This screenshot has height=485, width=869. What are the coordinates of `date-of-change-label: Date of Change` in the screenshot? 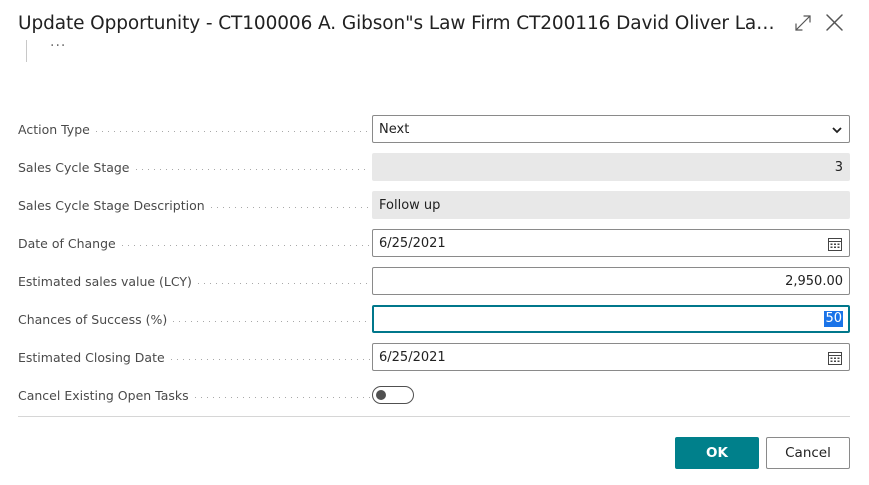 It's located at (194, 243).